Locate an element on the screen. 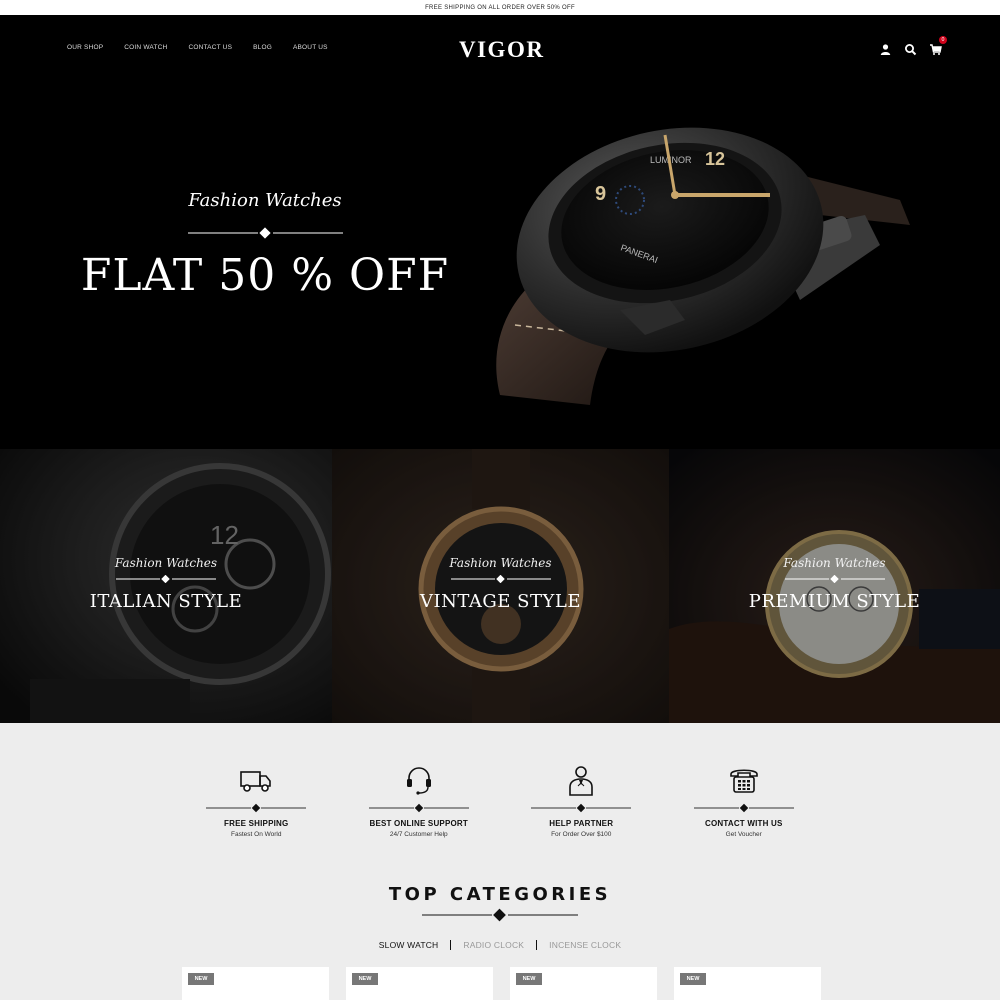  banner-title: PREMIUM STYLE is located at coordinates (834, 601).